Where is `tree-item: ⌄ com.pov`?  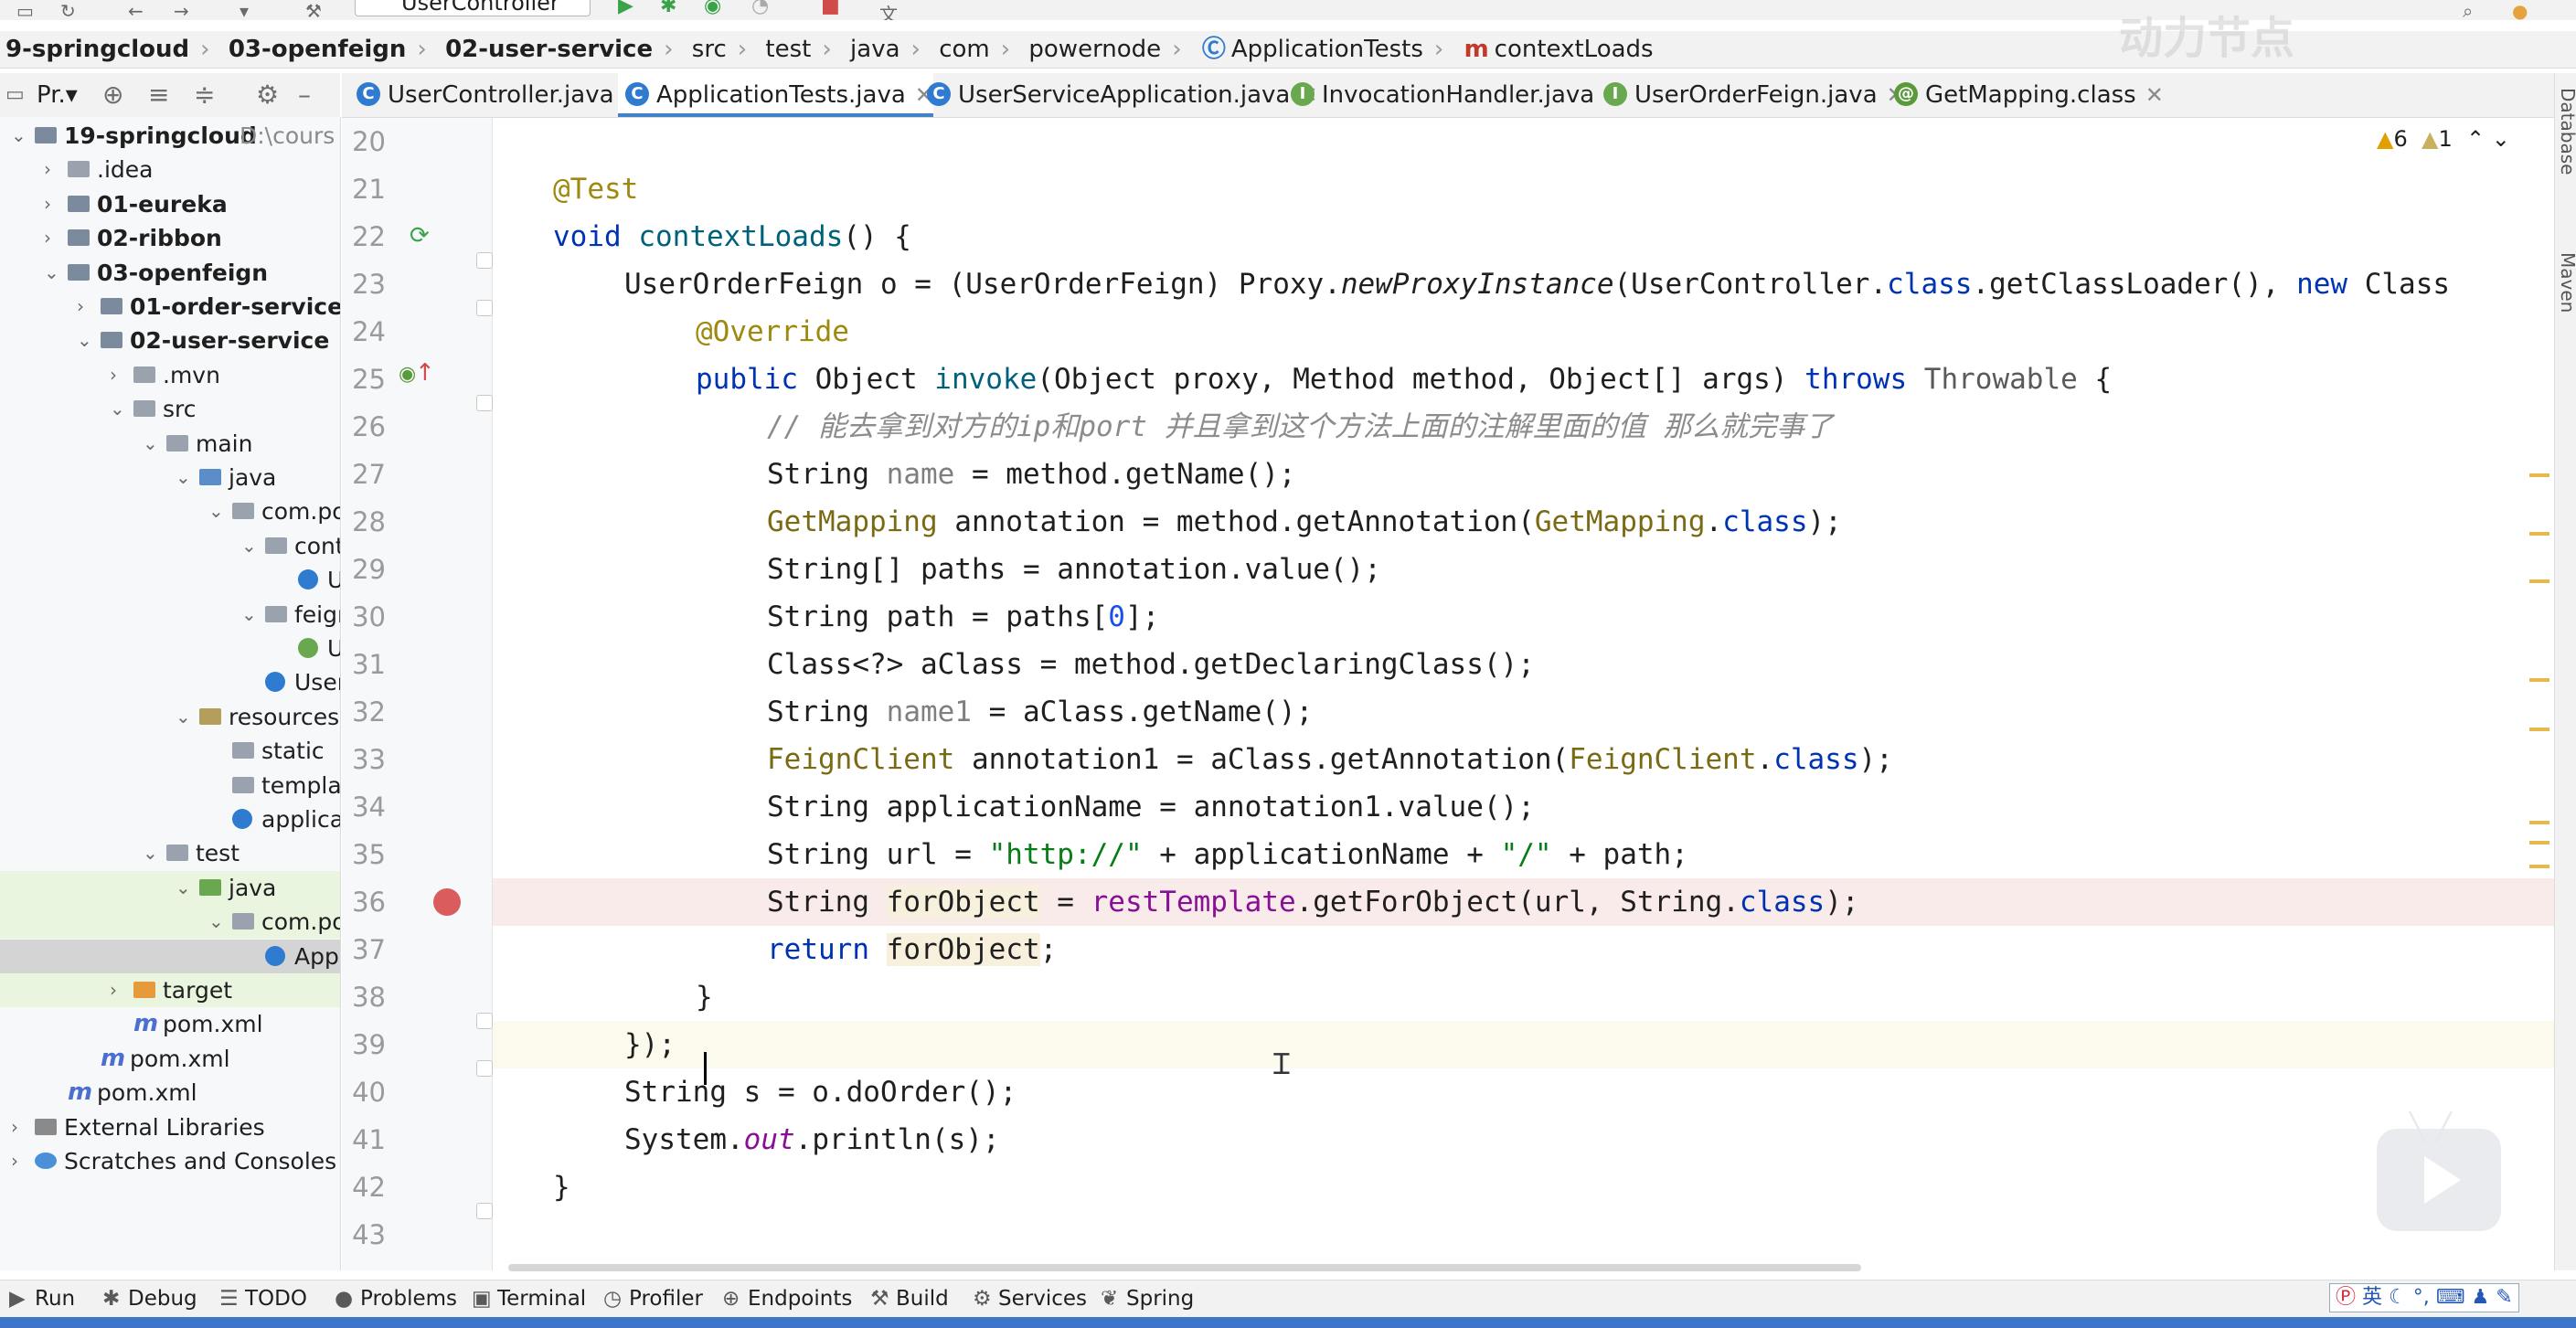
tree-item: ⌄ com.pov is located at coordinates (170, 922).